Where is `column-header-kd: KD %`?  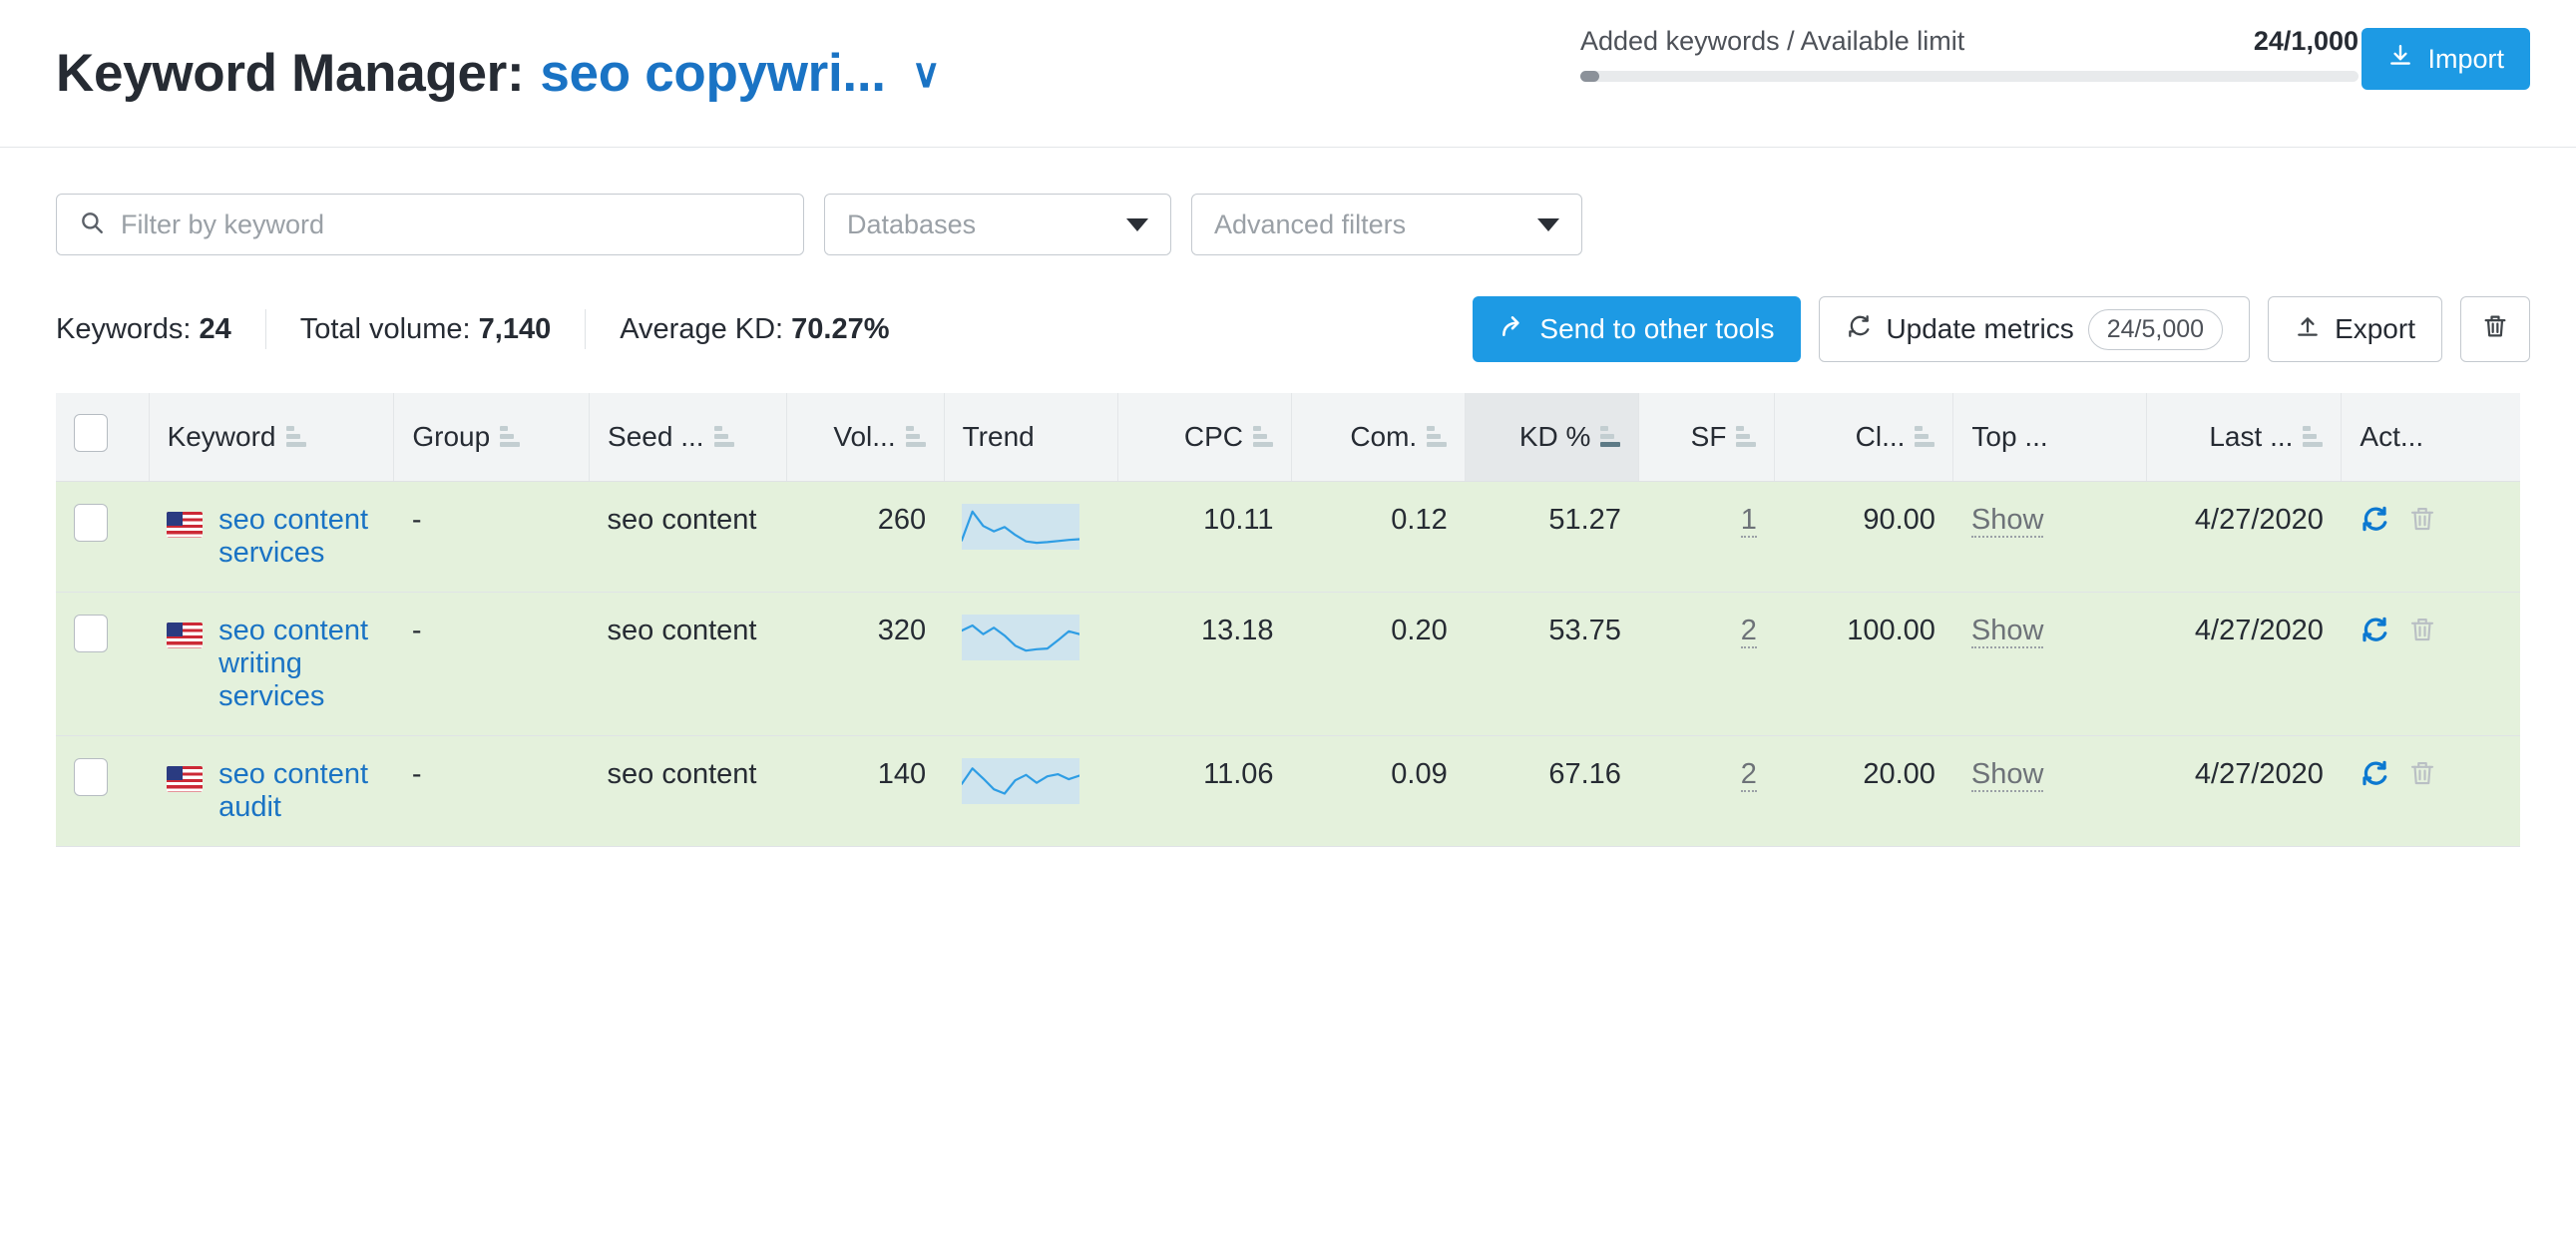
column-header-kd: KD % is located at coordinates (1552, 437).